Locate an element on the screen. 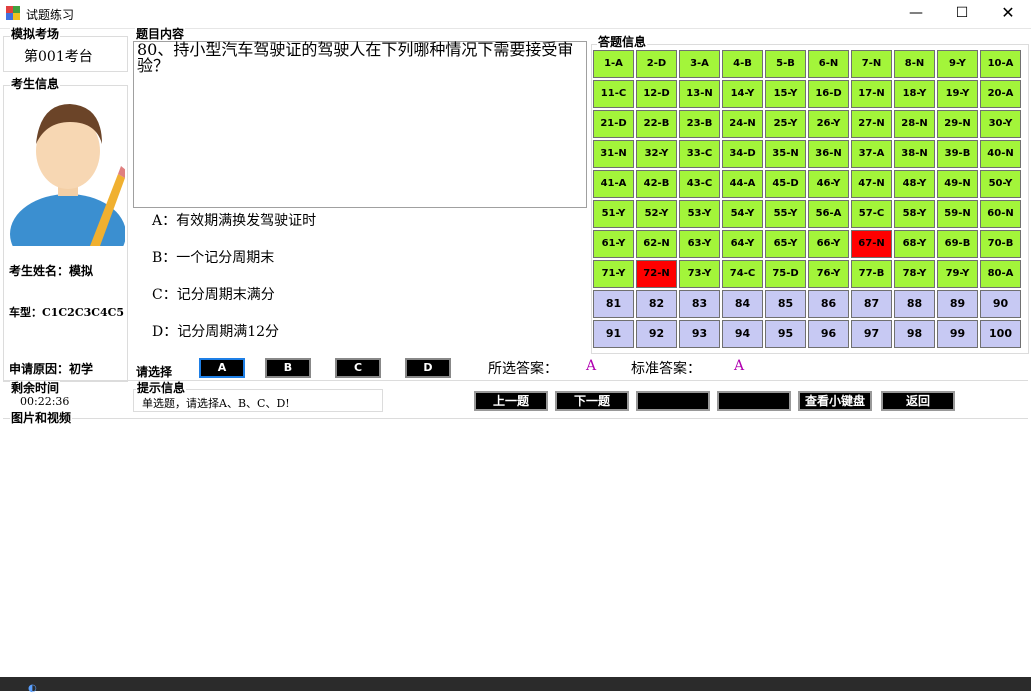  answer-cell: 27-N is located at coordinates (871, 124).